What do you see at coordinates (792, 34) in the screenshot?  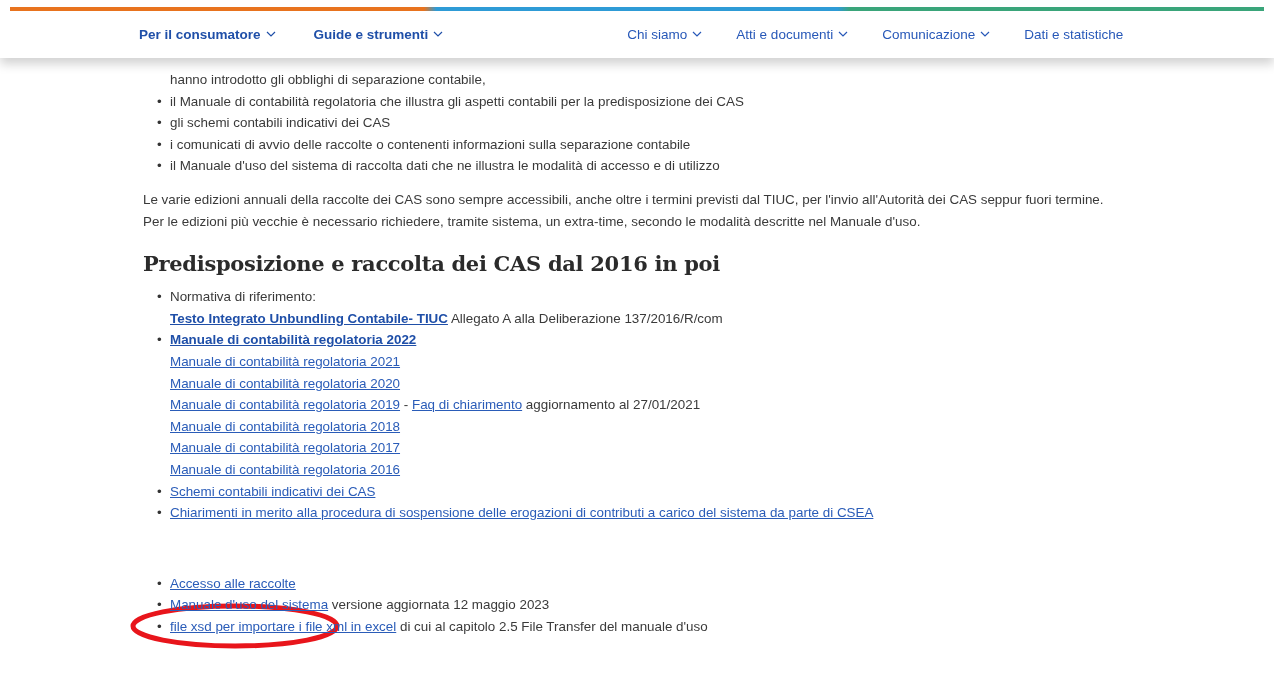 I see `nav-link: Atti e documenti` at bounding box center [792, 34].